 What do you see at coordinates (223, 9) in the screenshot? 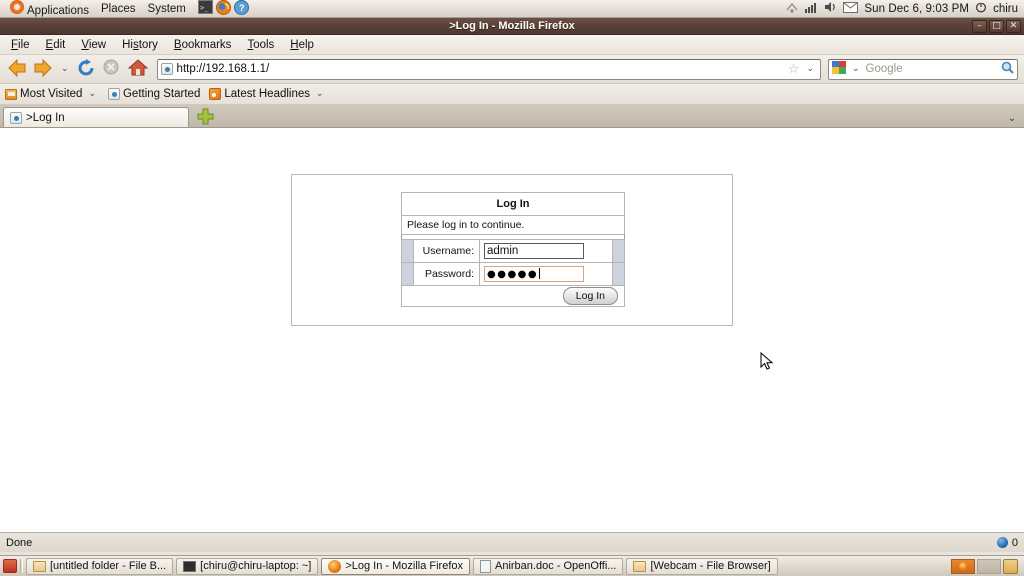
I see `firefox-launcher-icon` at bounding box center [223, 9].